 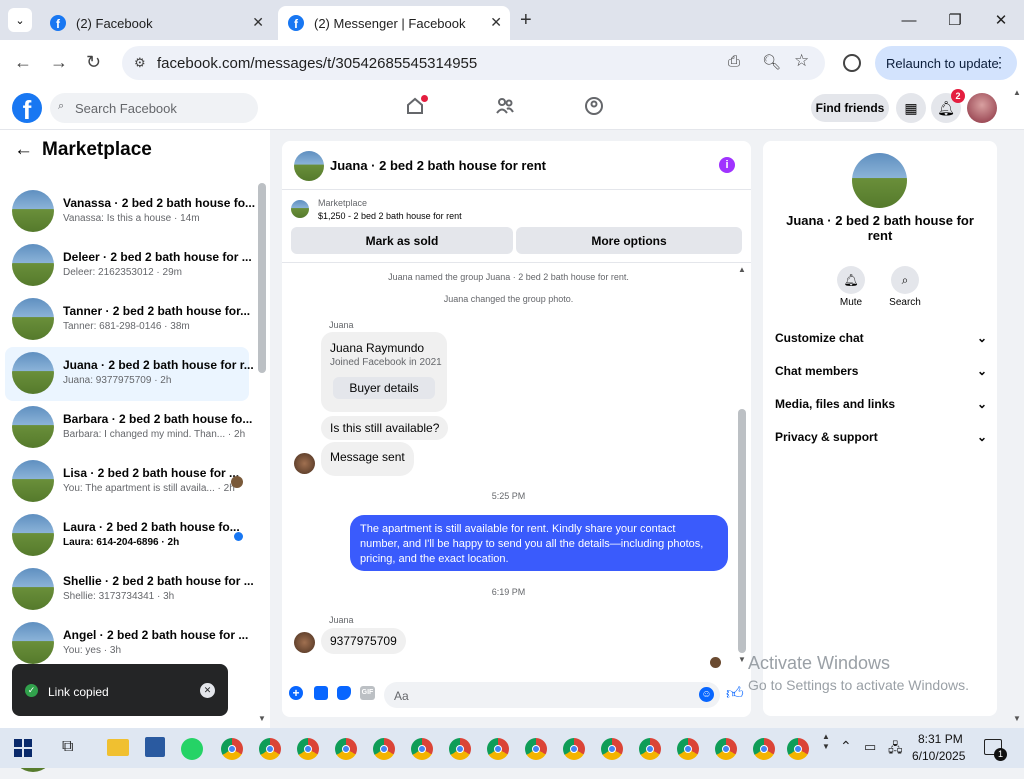 I want to click on tab-messenger: f (2) Messenger | Facebook ✕, so click(x=394, y=23).